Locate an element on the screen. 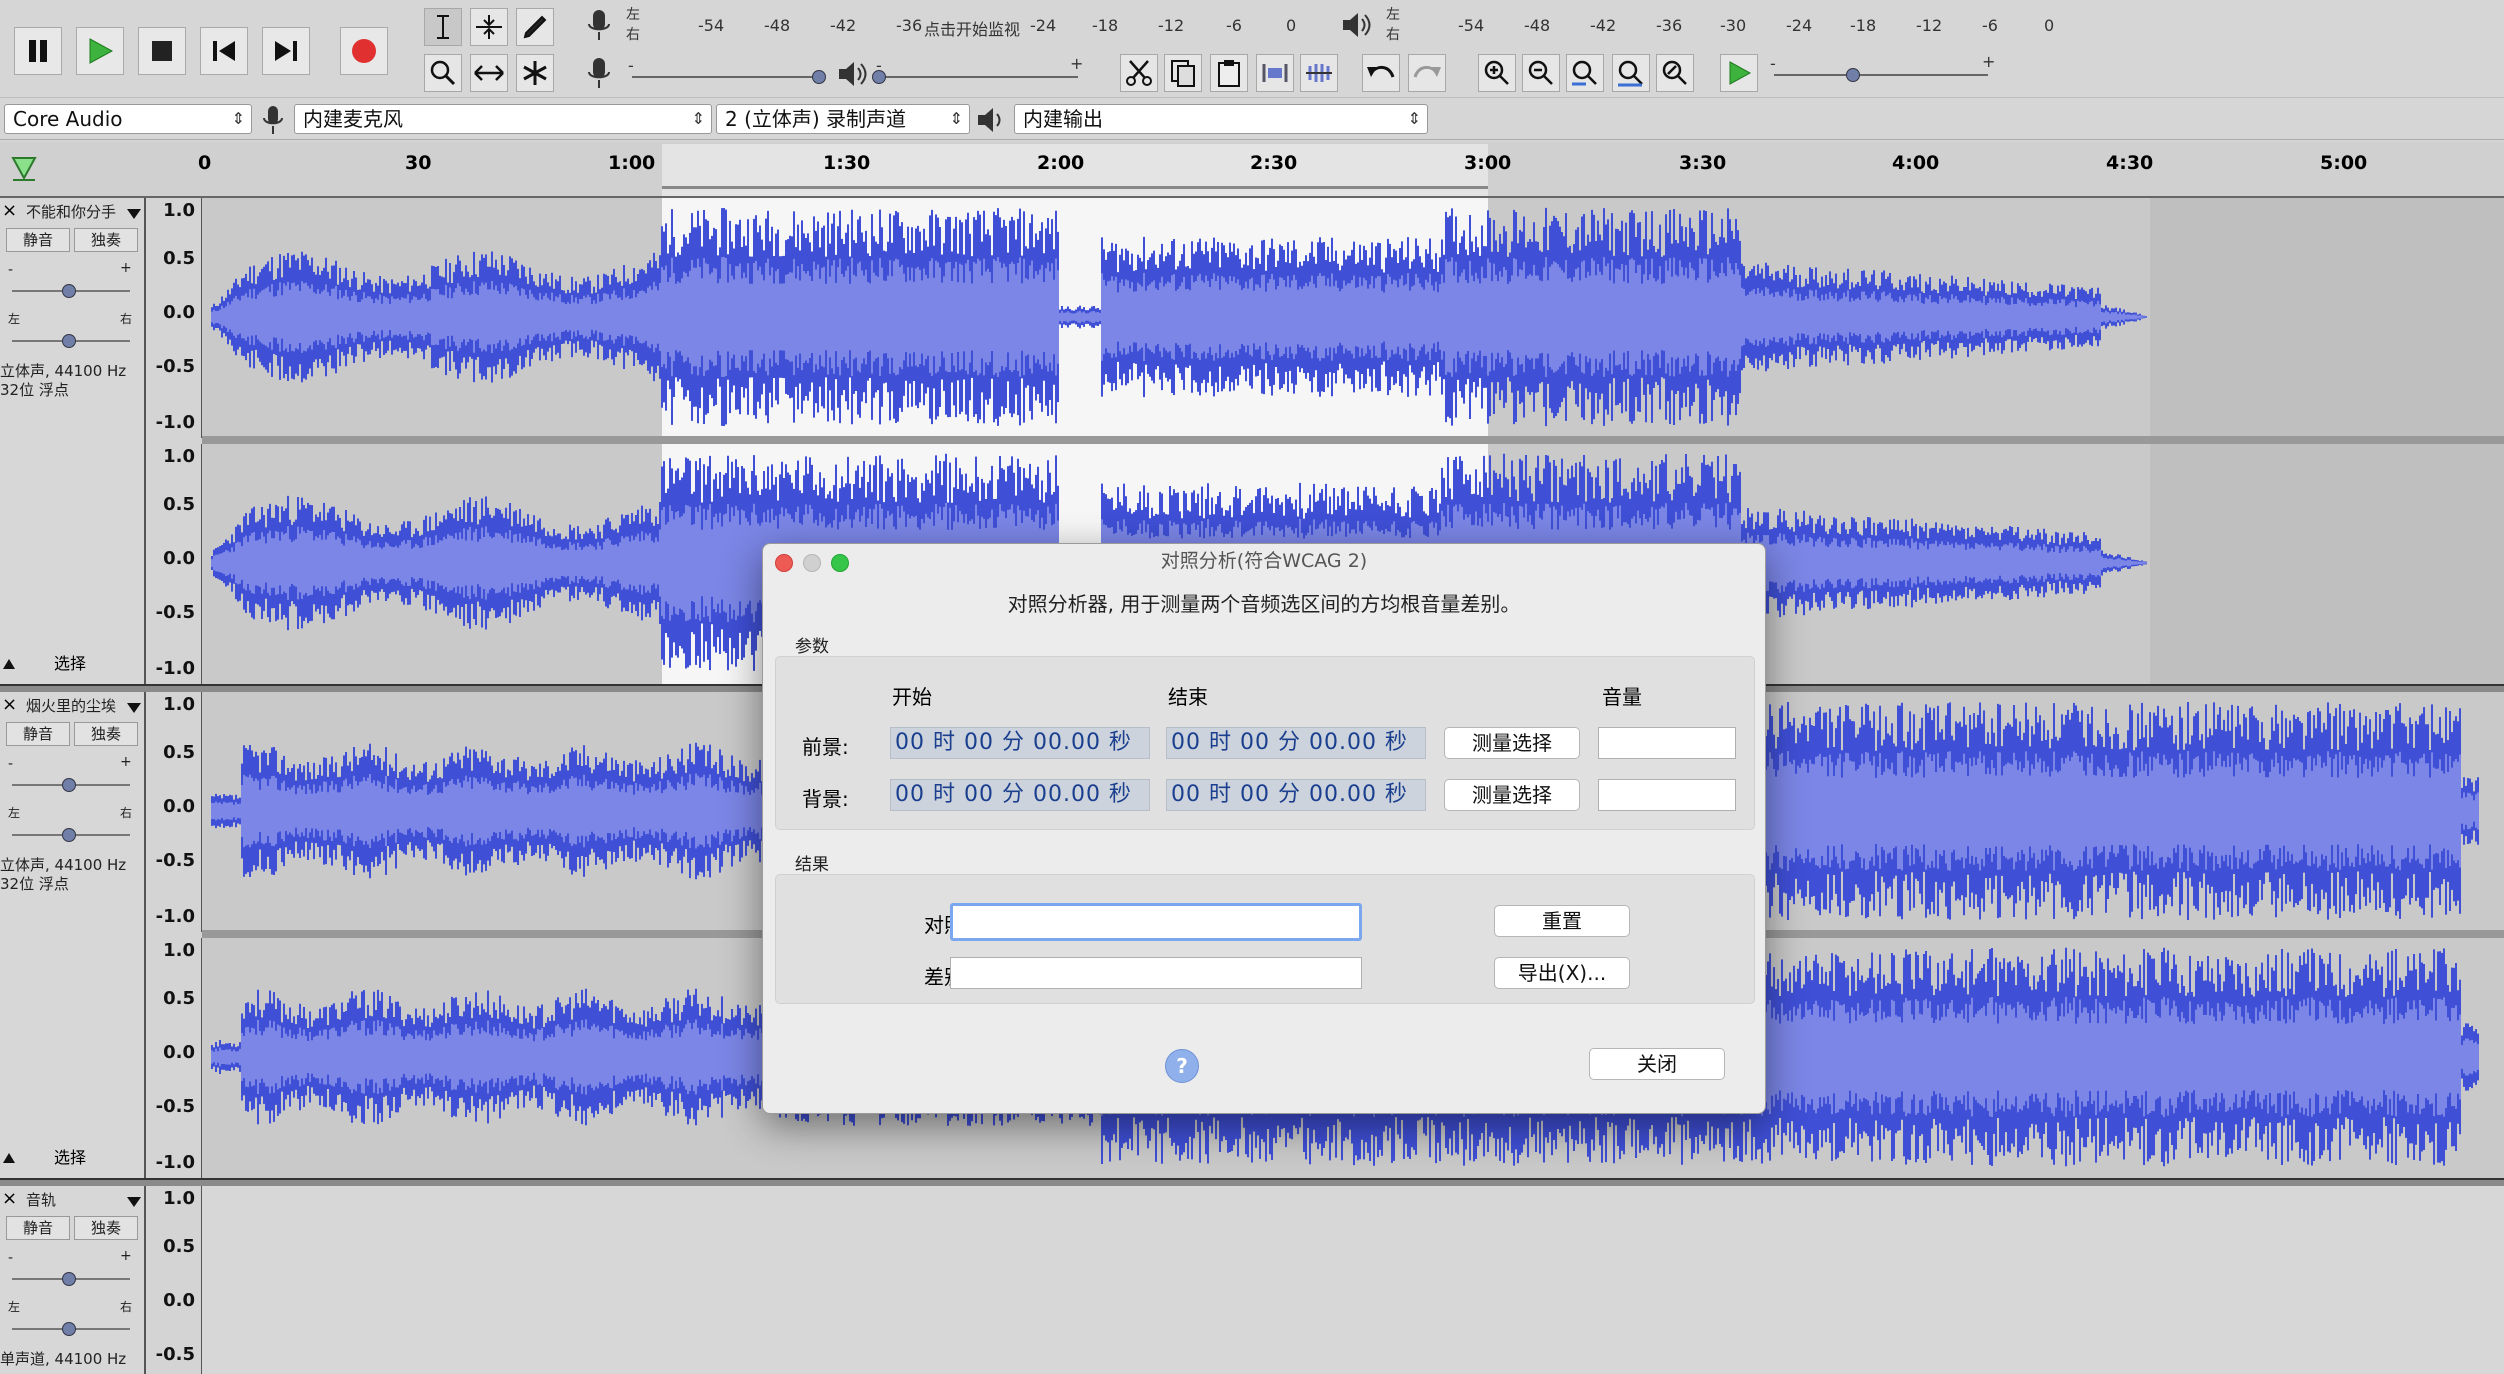 Image resolution: width=2504 pixels, height=1374 pixels. meter-tick: -12 is located at coordinates (1929, 25).